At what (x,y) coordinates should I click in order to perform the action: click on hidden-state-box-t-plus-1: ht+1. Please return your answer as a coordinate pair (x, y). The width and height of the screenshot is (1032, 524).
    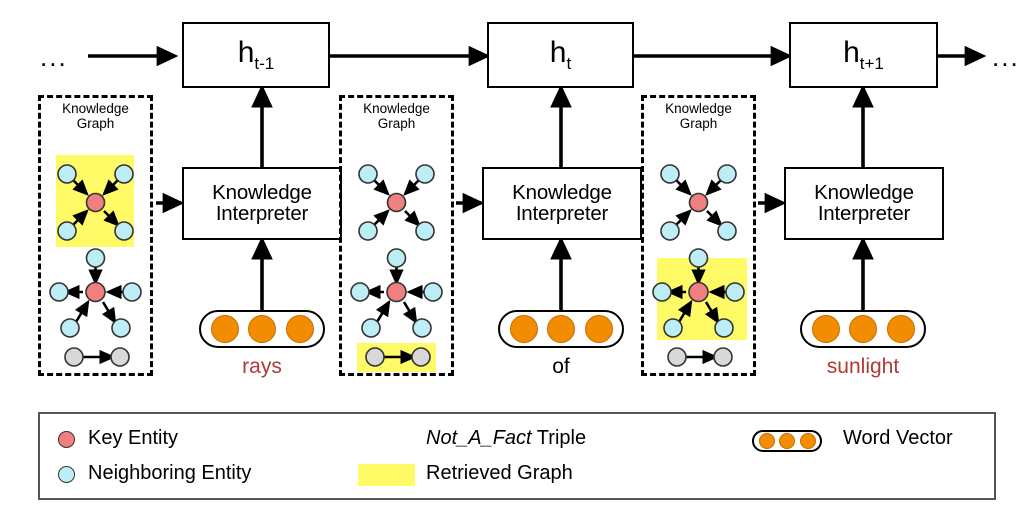
    Looking at the image, I should click on (863, 55).